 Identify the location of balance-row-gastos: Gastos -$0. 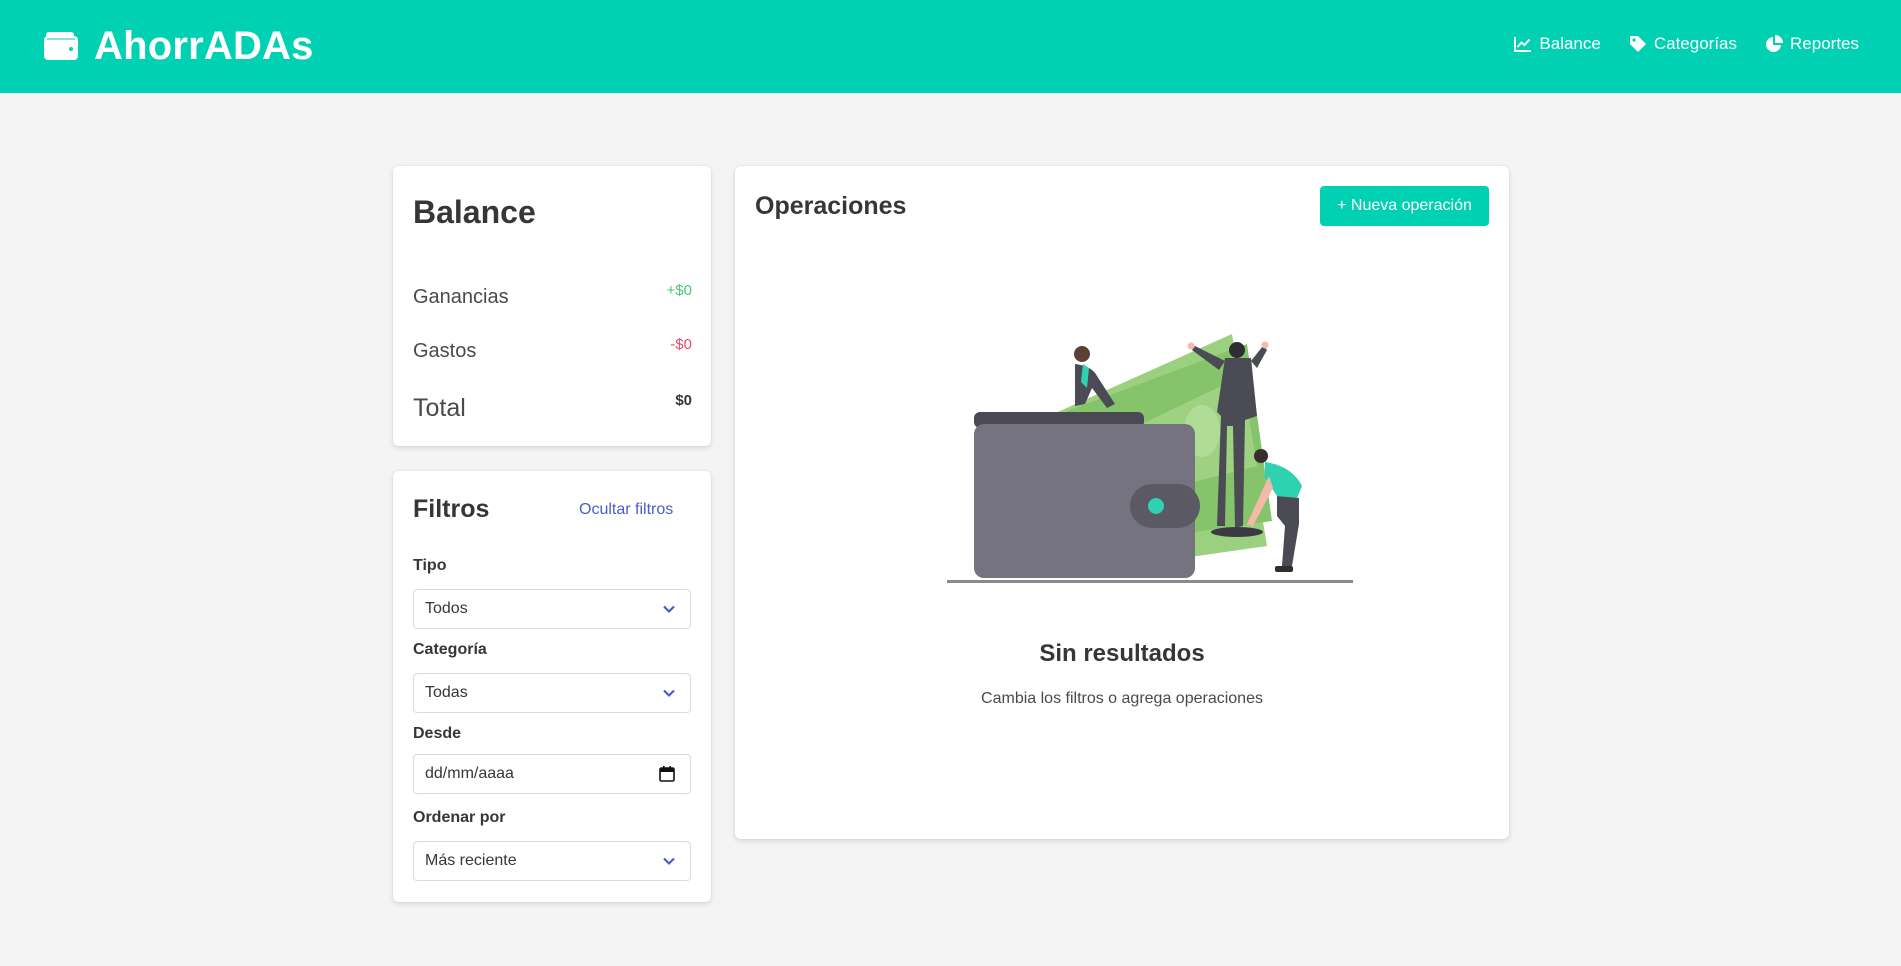
(552, 349).